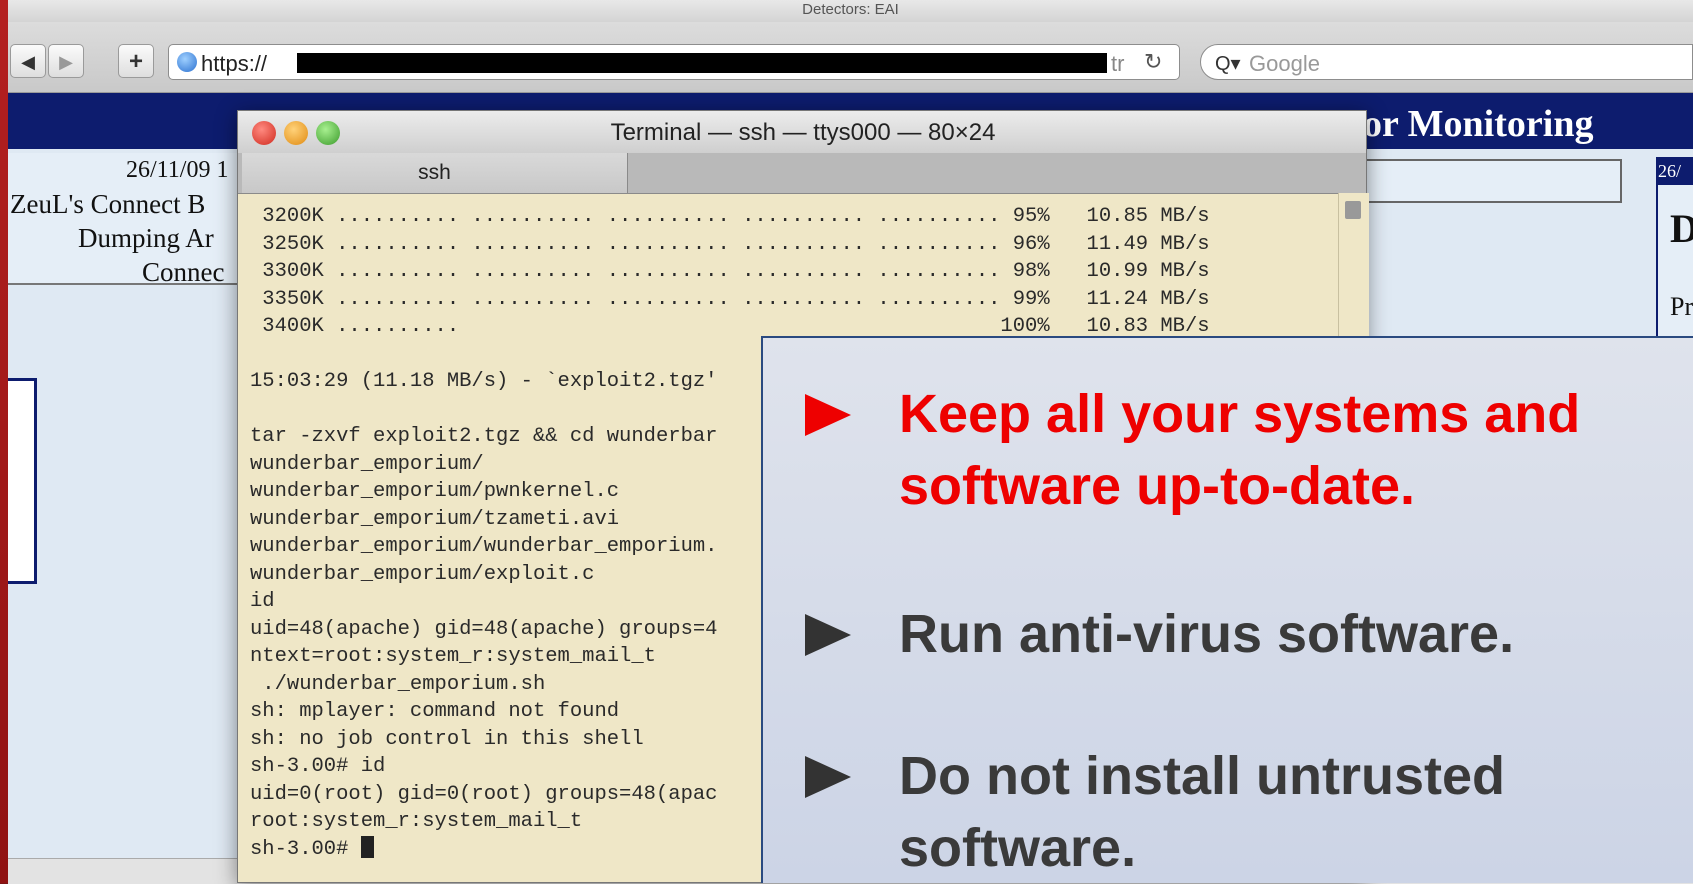  What do you see at coordinates (1118, 63) in the screenshot?
I see `url-suffix: tr` at bounding box center [1118, 63].